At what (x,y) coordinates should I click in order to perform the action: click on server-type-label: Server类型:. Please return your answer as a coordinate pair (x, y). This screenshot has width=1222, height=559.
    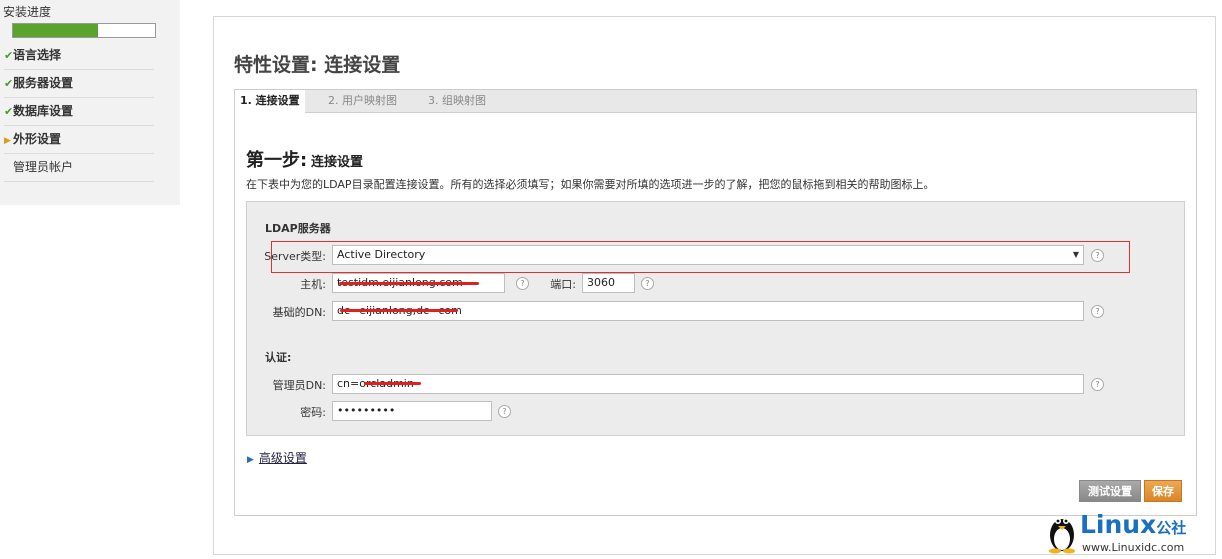
    Looking at the image, I should click on (295, 256).